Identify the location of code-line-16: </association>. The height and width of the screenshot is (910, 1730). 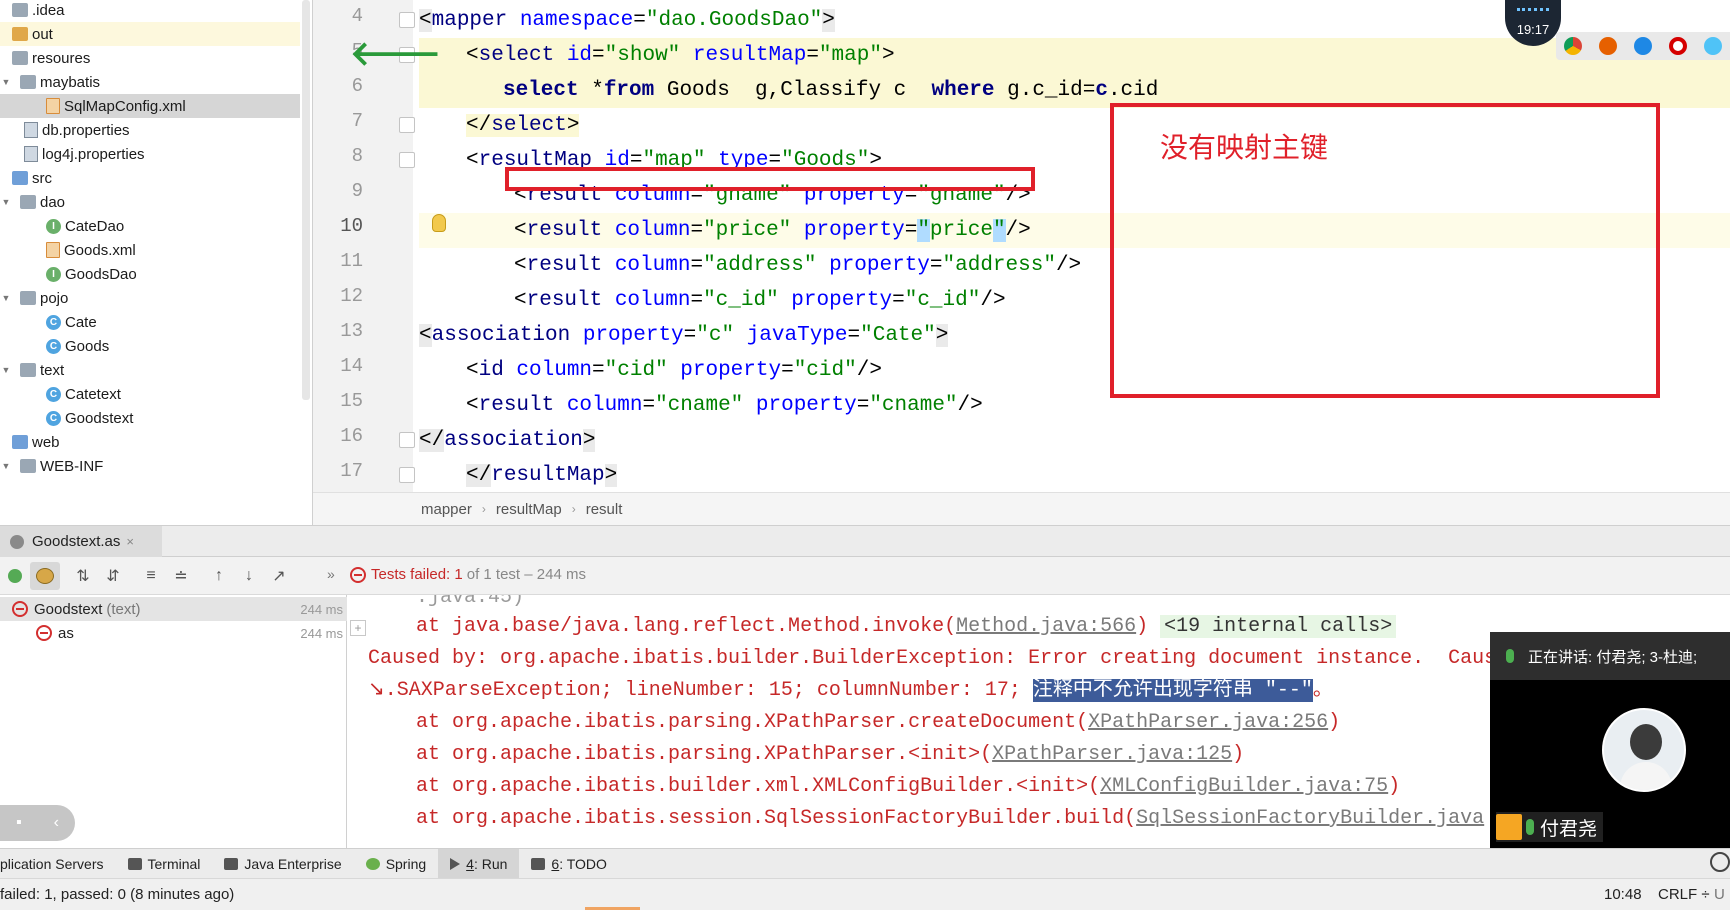
(1074, 440).